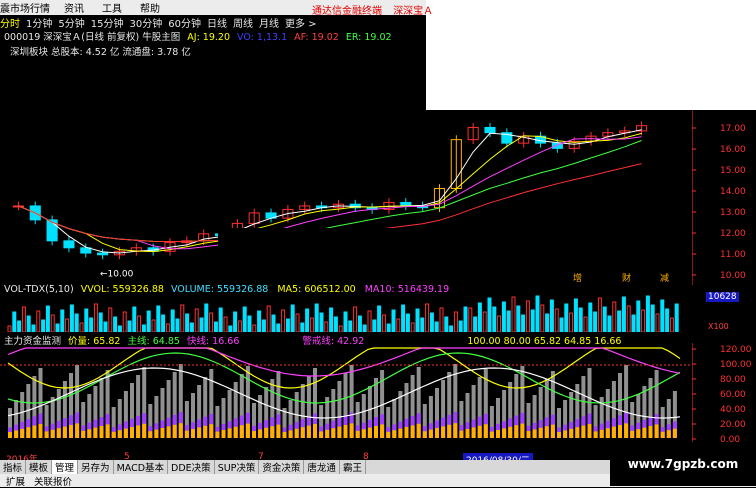 This screenshot has height=488, width=756. What do you see at coordinates (39, 22) in the screenshot?
I see `period-1min: 1分钟` at bounding box center [39, 22].